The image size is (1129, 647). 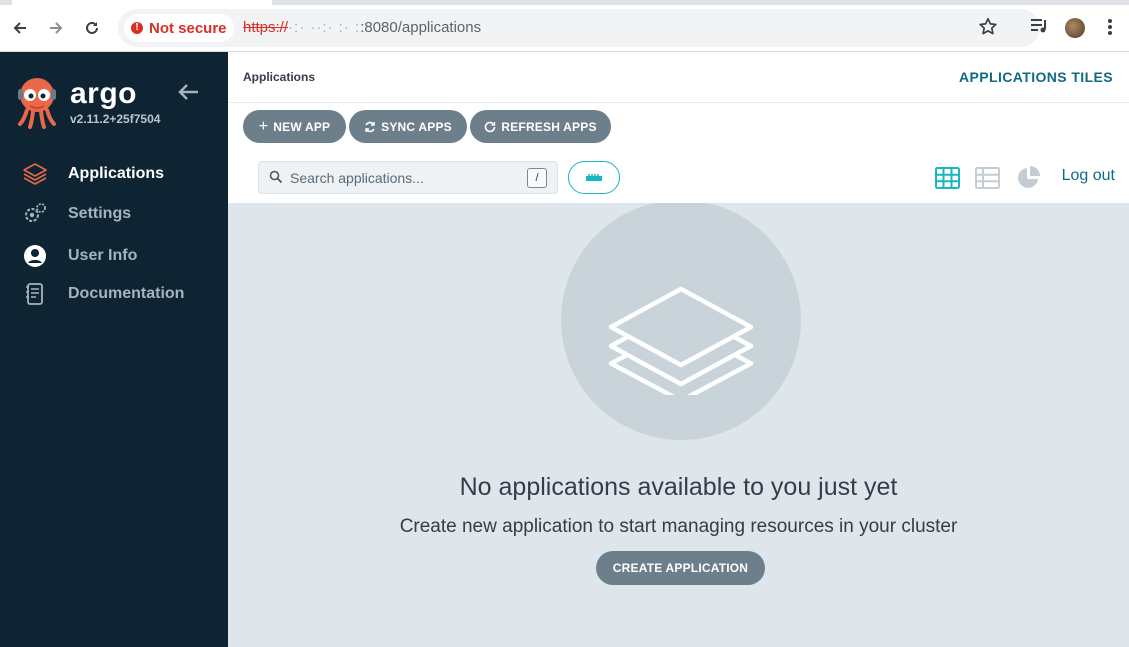 I want to click on version-label: v2.11.2+25f7504, so click(x=115, y=119).